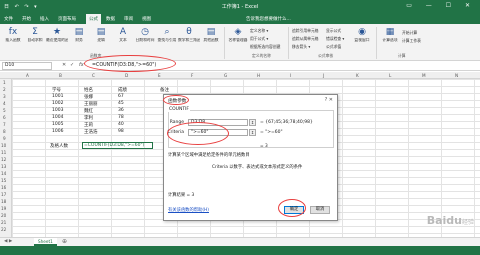 The width and height of the screenshot is (480, 255). I want to click on row-header: 12, so click(3, 159).